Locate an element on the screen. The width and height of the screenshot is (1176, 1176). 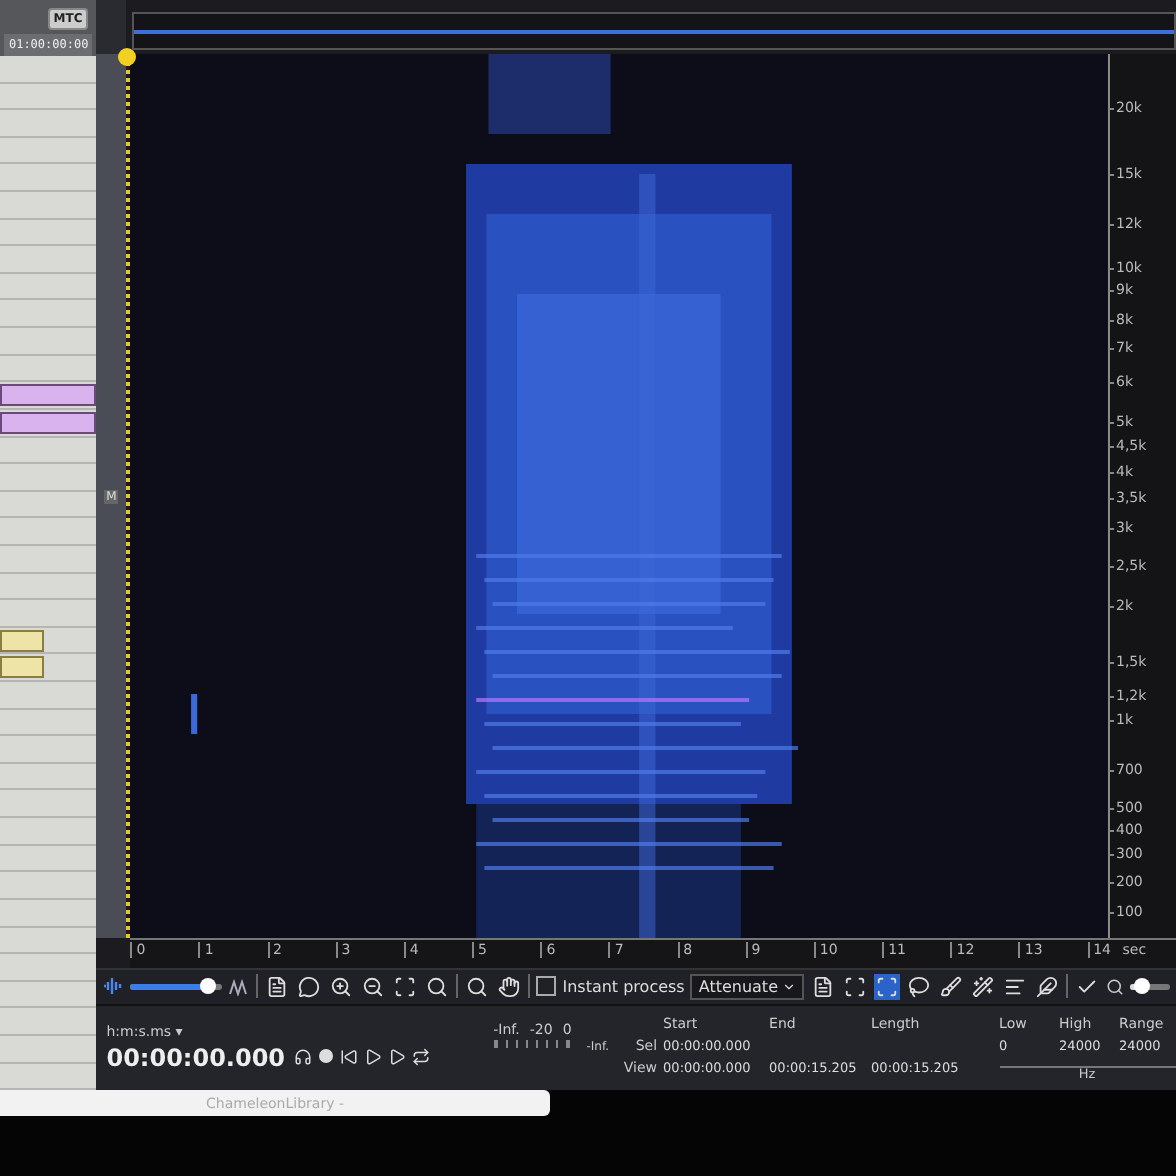
magic-wand-icon is located at coordinates (983, 986).